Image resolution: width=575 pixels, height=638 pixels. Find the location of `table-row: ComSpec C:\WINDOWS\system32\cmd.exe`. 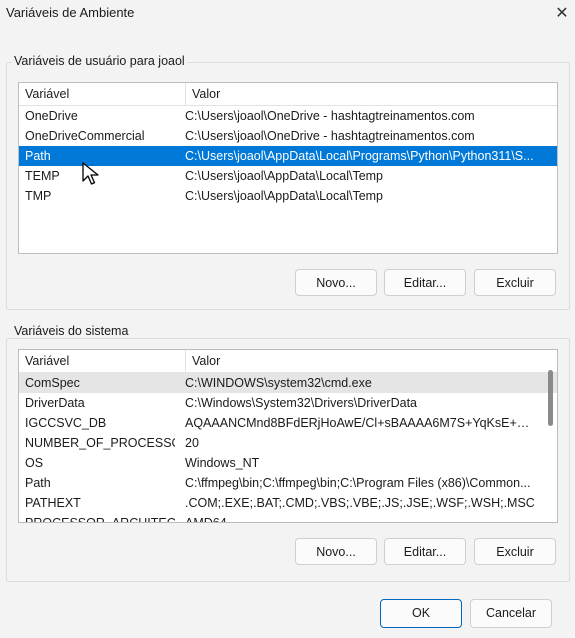

table-row: ComSpec C:\WINDOWS\system32\cmd.exe is located at coordinates (288, 383).